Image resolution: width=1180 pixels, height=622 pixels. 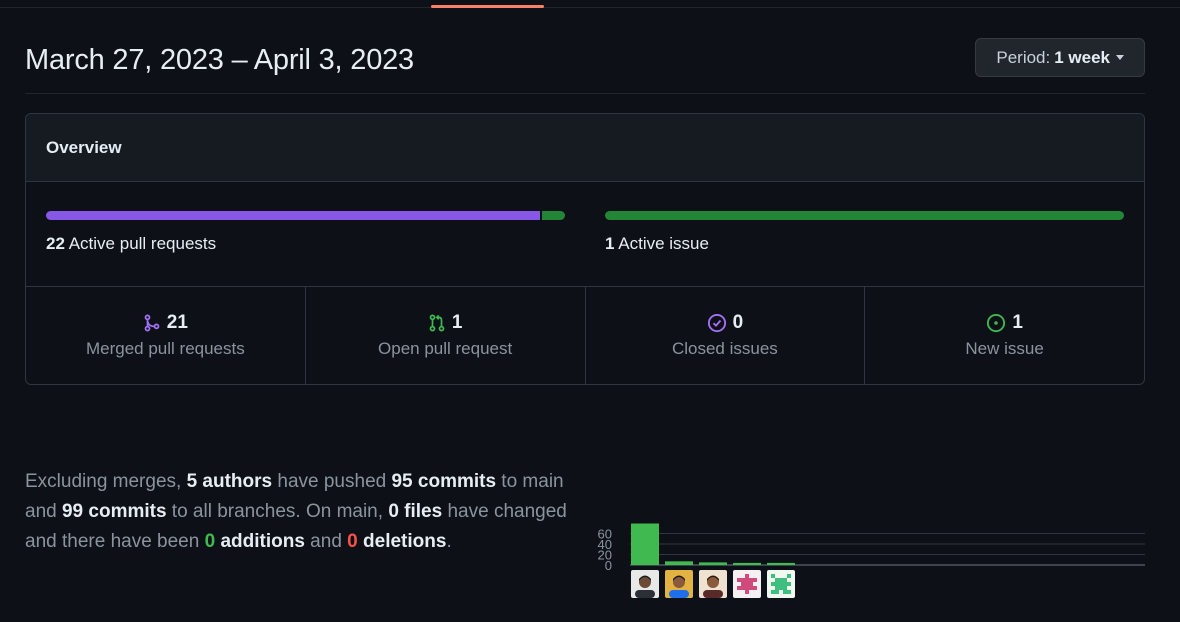 What do you see at coordinates (1004, 348) in the screenshot?
I see `new-issues-label: New issue` at bounding box center [1004, 348].